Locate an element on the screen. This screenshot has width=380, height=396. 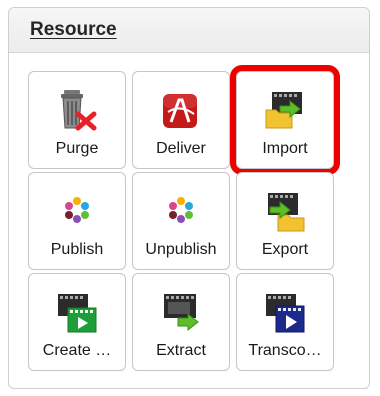
extract-button: Extract is located at coordinates (181, 322).